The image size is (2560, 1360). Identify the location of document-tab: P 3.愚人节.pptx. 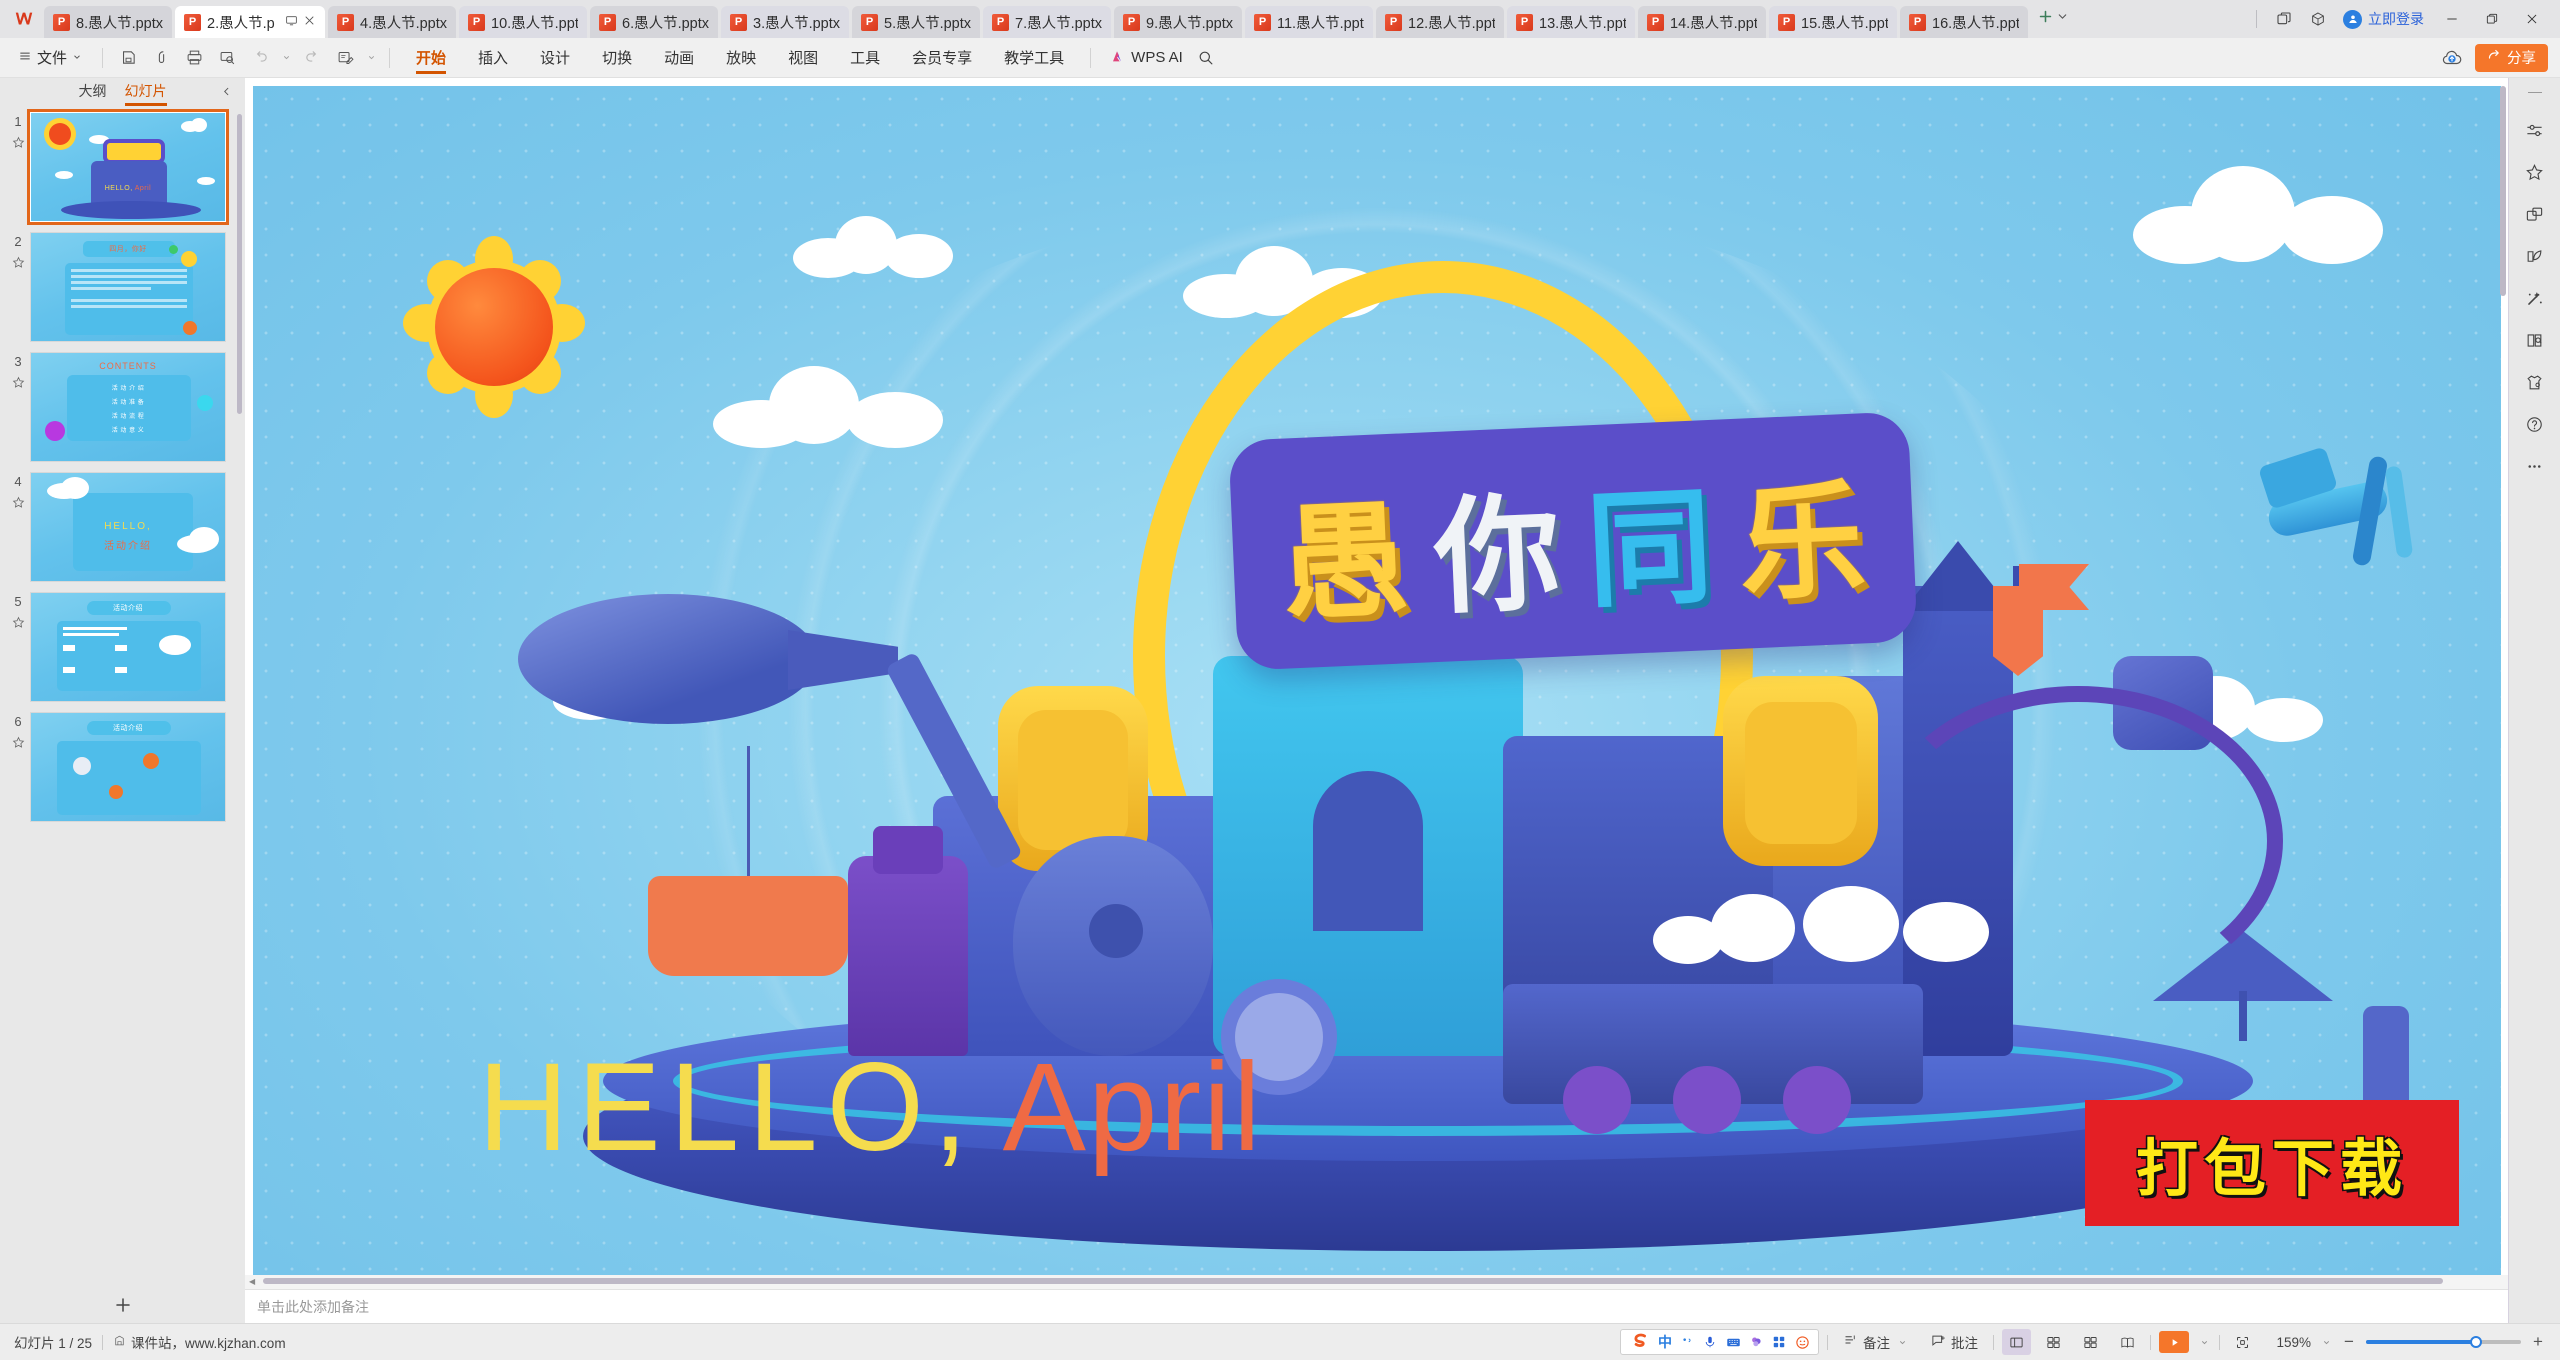
(785, 22).